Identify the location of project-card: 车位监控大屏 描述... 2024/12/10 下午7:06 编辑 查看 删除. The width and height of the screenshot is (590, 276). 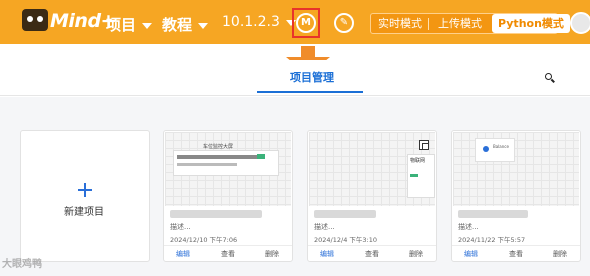
(228, 196).